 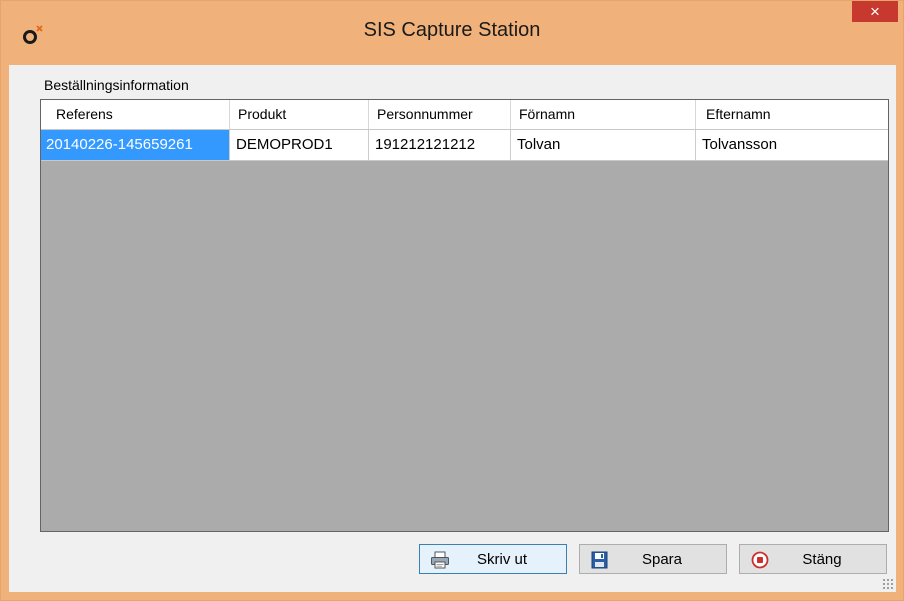 I want to click on close-button-label: Stäng, so click(x=822, y=559).